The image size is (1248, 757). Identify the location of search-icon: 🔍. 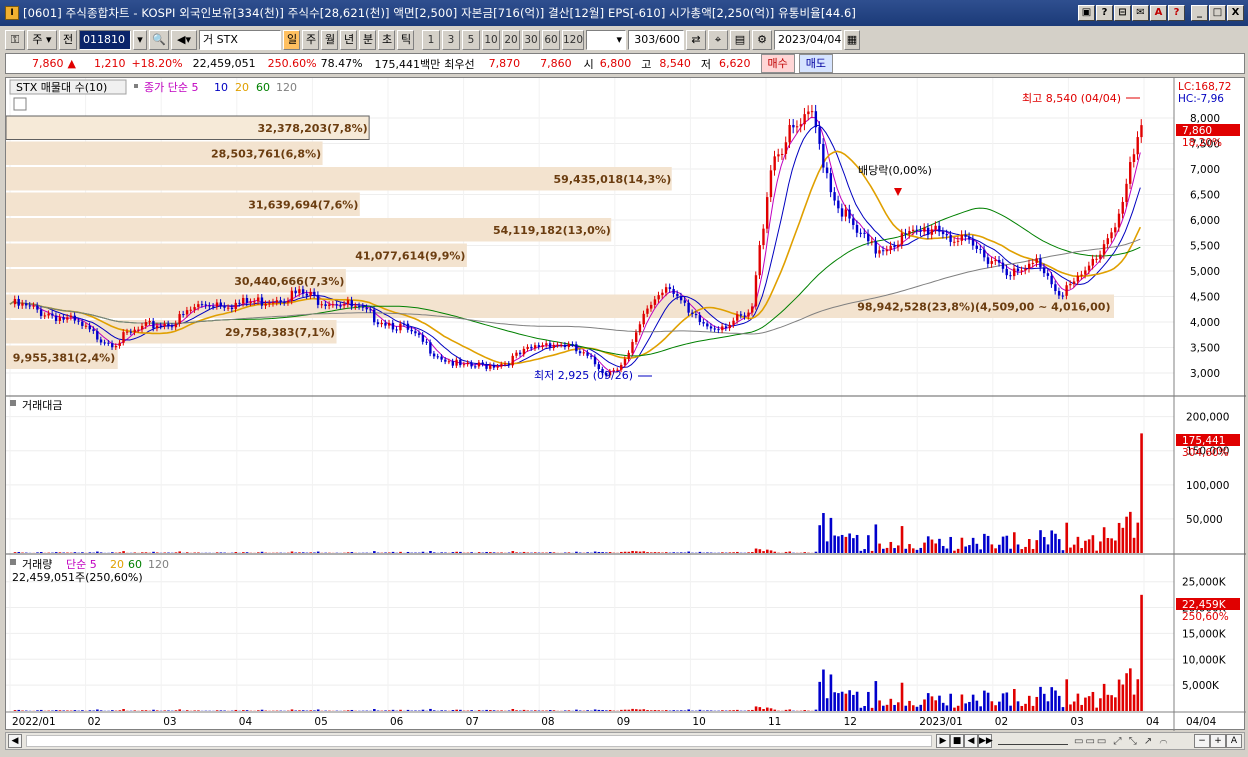
(159, 40).